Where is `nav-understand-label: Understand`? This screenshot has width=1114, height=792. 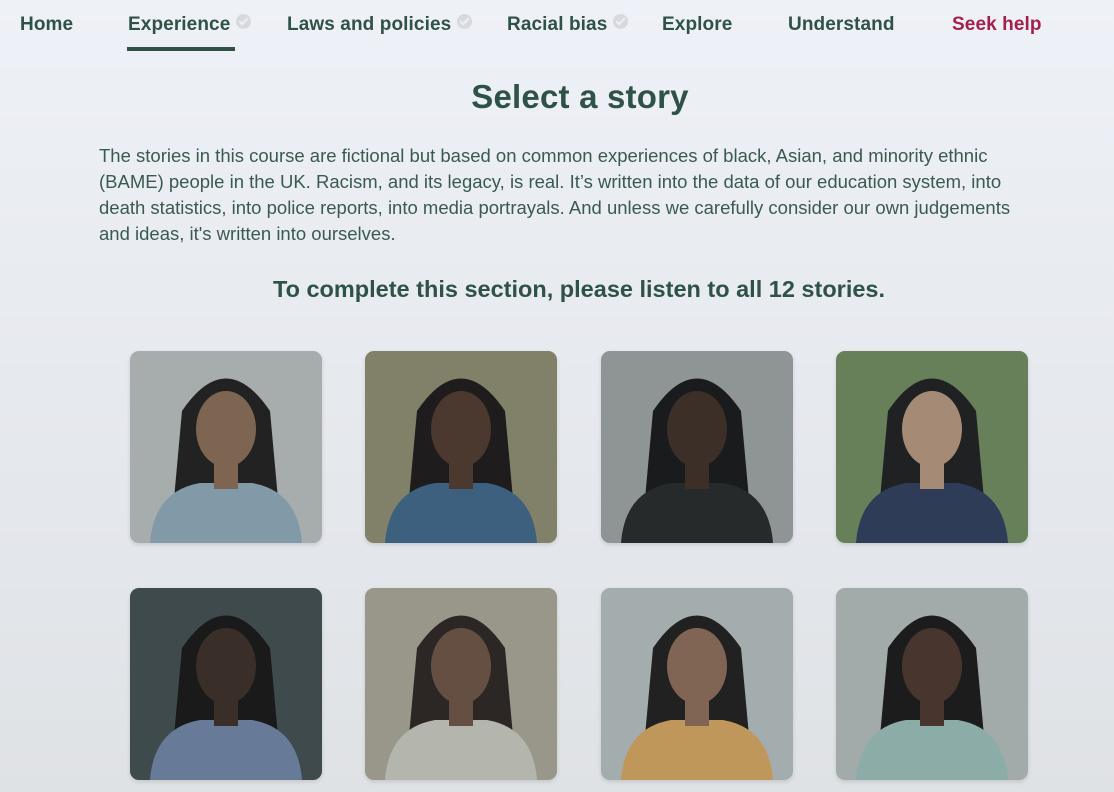
nav-understand-label: Understand is located at coordinates (841, 24).